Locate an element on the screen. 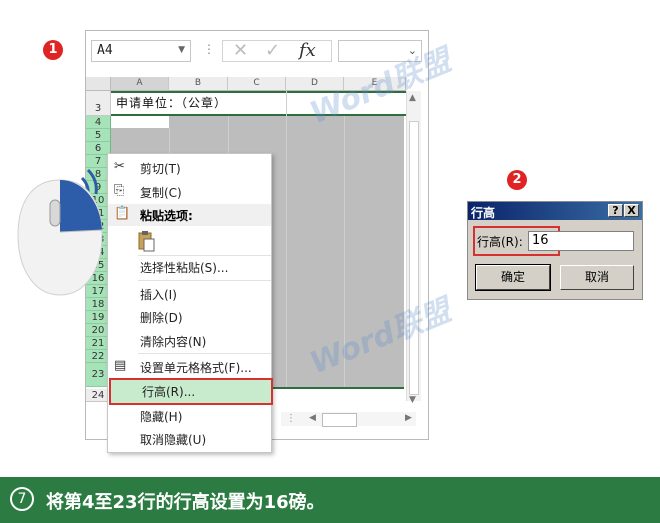  row-header-5: 5 is located at coordinates (98, 135).